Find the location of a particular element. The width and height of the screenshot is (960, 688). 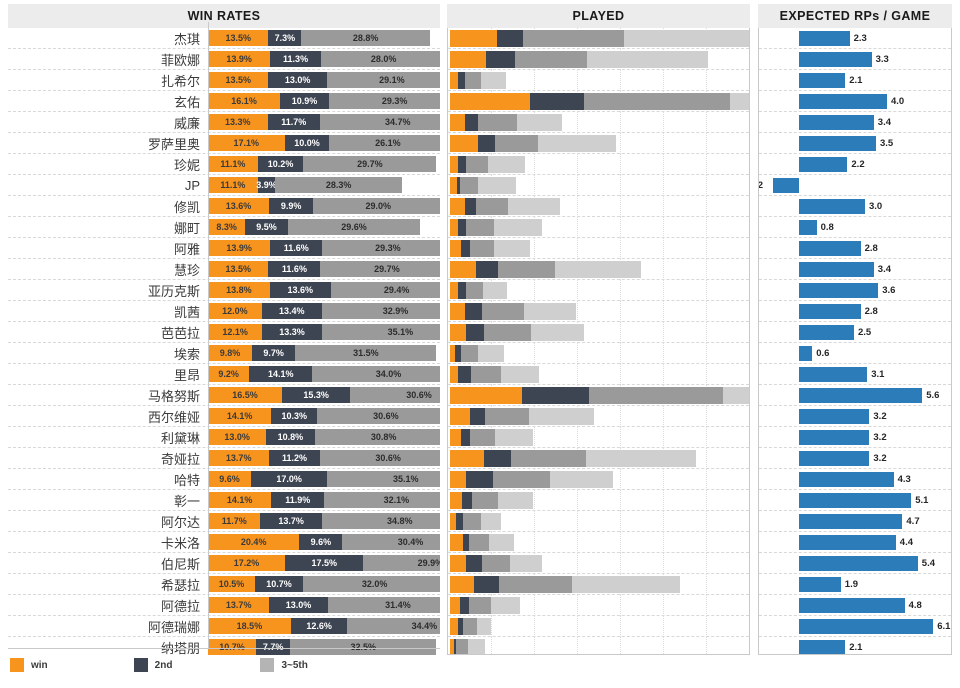

win-rates-row: 扎希尔 13.5% 13.0% 29.1% is located at coordinates (224, 80).